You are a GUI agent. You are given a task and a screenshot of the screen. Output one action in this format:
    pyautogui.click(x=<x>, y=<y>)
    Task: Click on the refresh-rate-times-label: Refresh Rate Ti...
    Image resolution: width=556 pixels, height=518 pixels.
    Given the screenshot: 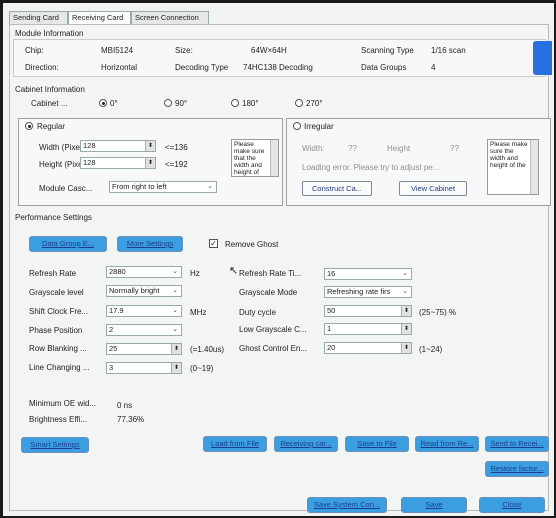 What is the action you would take?
    pyautogui.click(x=270, y=273)
    